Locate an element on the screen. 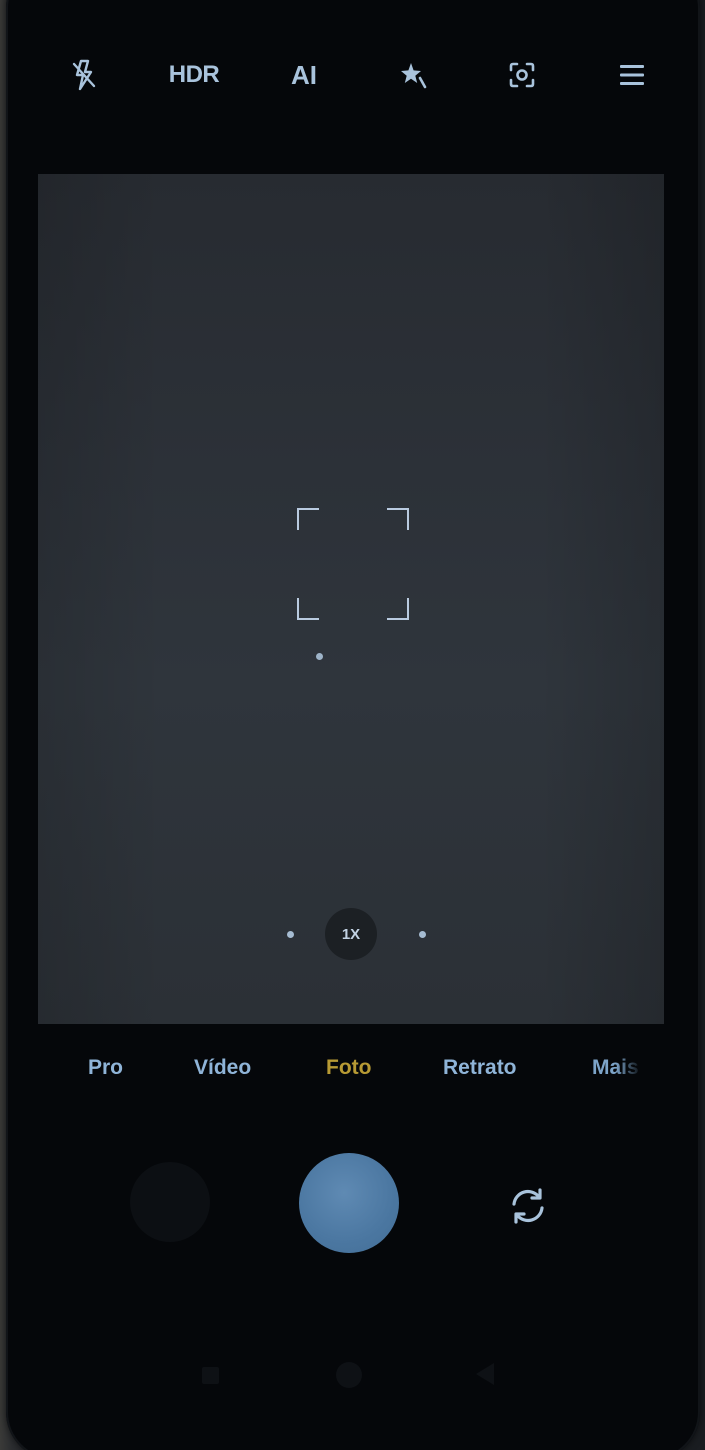 The height and width of the screenshot is (1450, 705). mode-photo: Foto is located at coordinates (348, 1068).